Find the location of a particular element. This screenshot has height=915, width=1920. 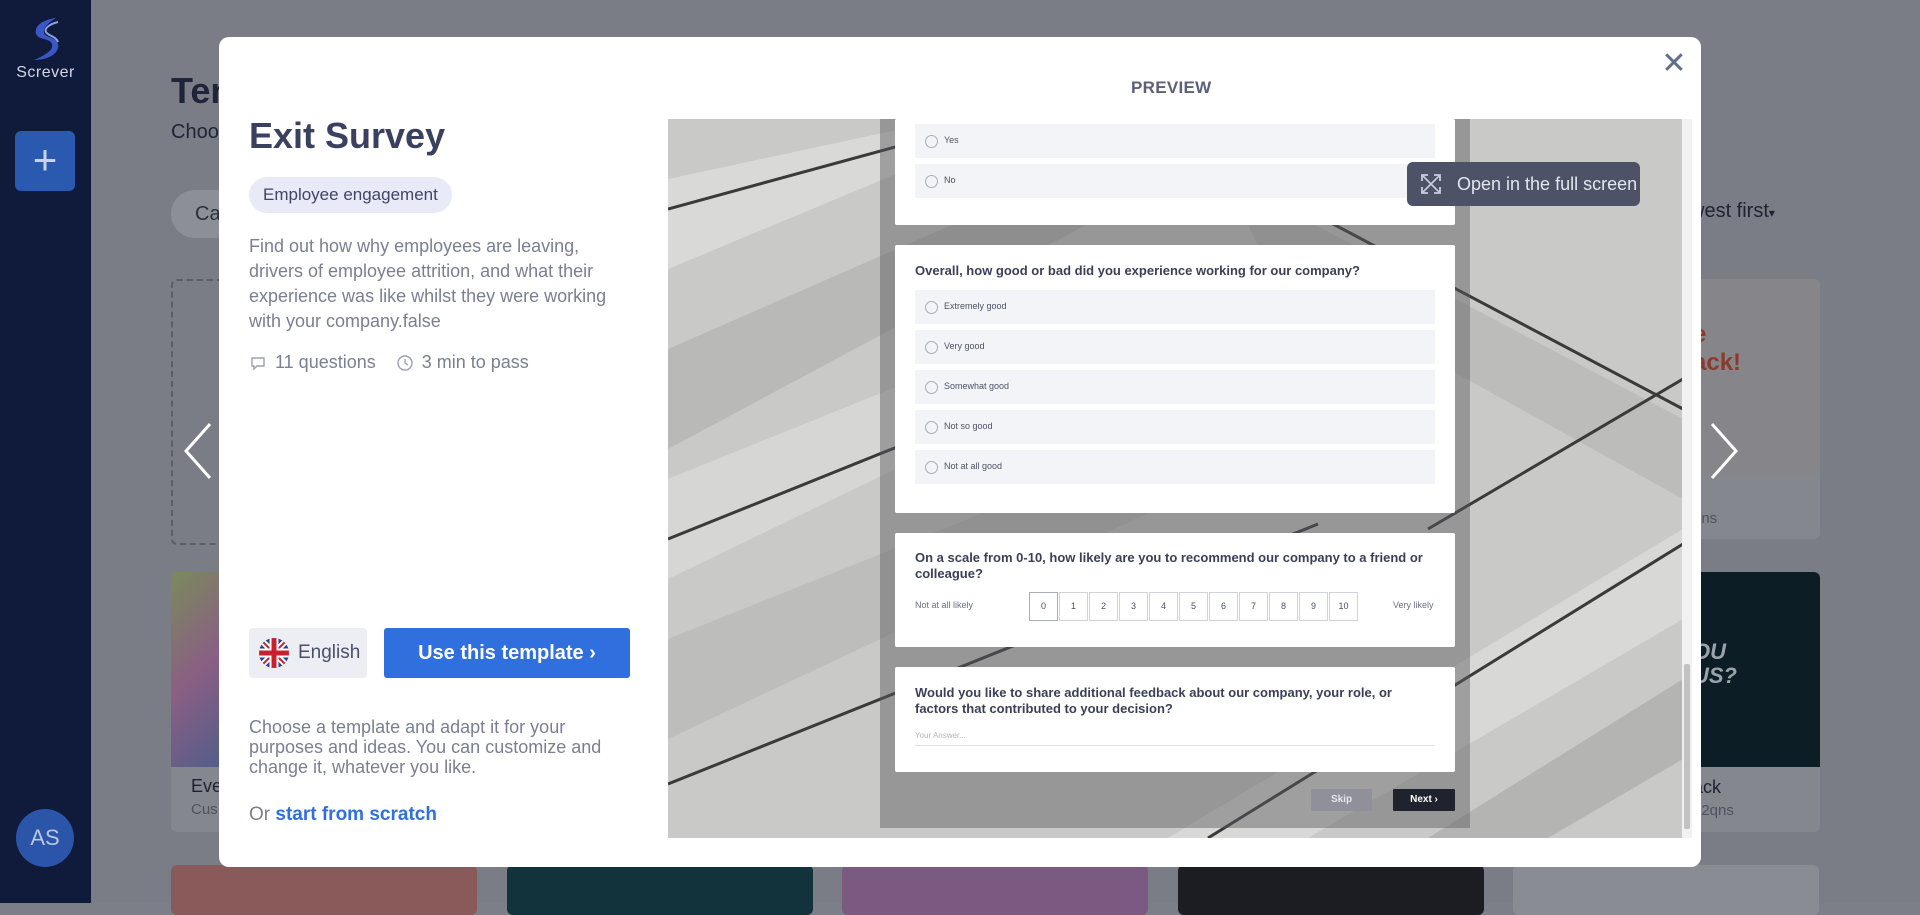

sort-dropdown: west first▾ is located at coordinates (1732, 211).